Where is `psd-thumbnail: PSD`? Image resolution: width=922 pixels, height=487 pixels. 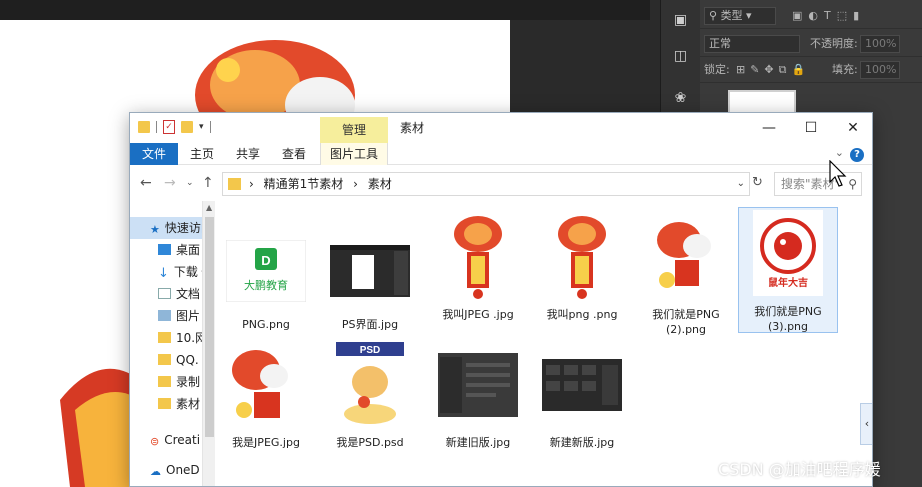
psd-thumbnail: PSD is located at coordinates (370, 385).